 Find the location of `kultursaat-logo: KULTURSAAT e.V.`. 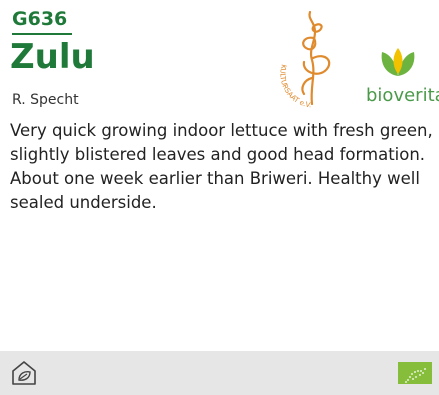

kultursaat-logo: KULTURSAAT e.V. is located at coordinates (314, 58).